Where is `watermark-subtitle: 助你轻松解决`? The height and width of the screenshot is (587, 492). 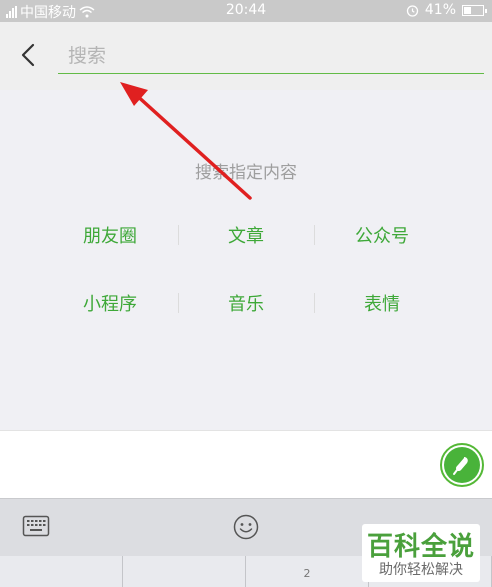 watermark-subtitle: 助你轻松解决 is located at coordinates (421, 570).